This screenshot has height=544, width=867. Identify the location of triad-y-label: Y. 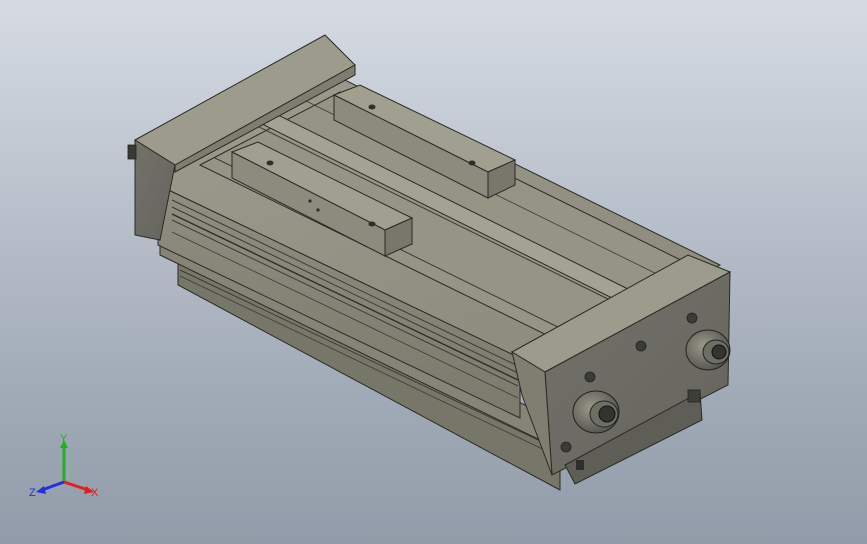
(64, 439).